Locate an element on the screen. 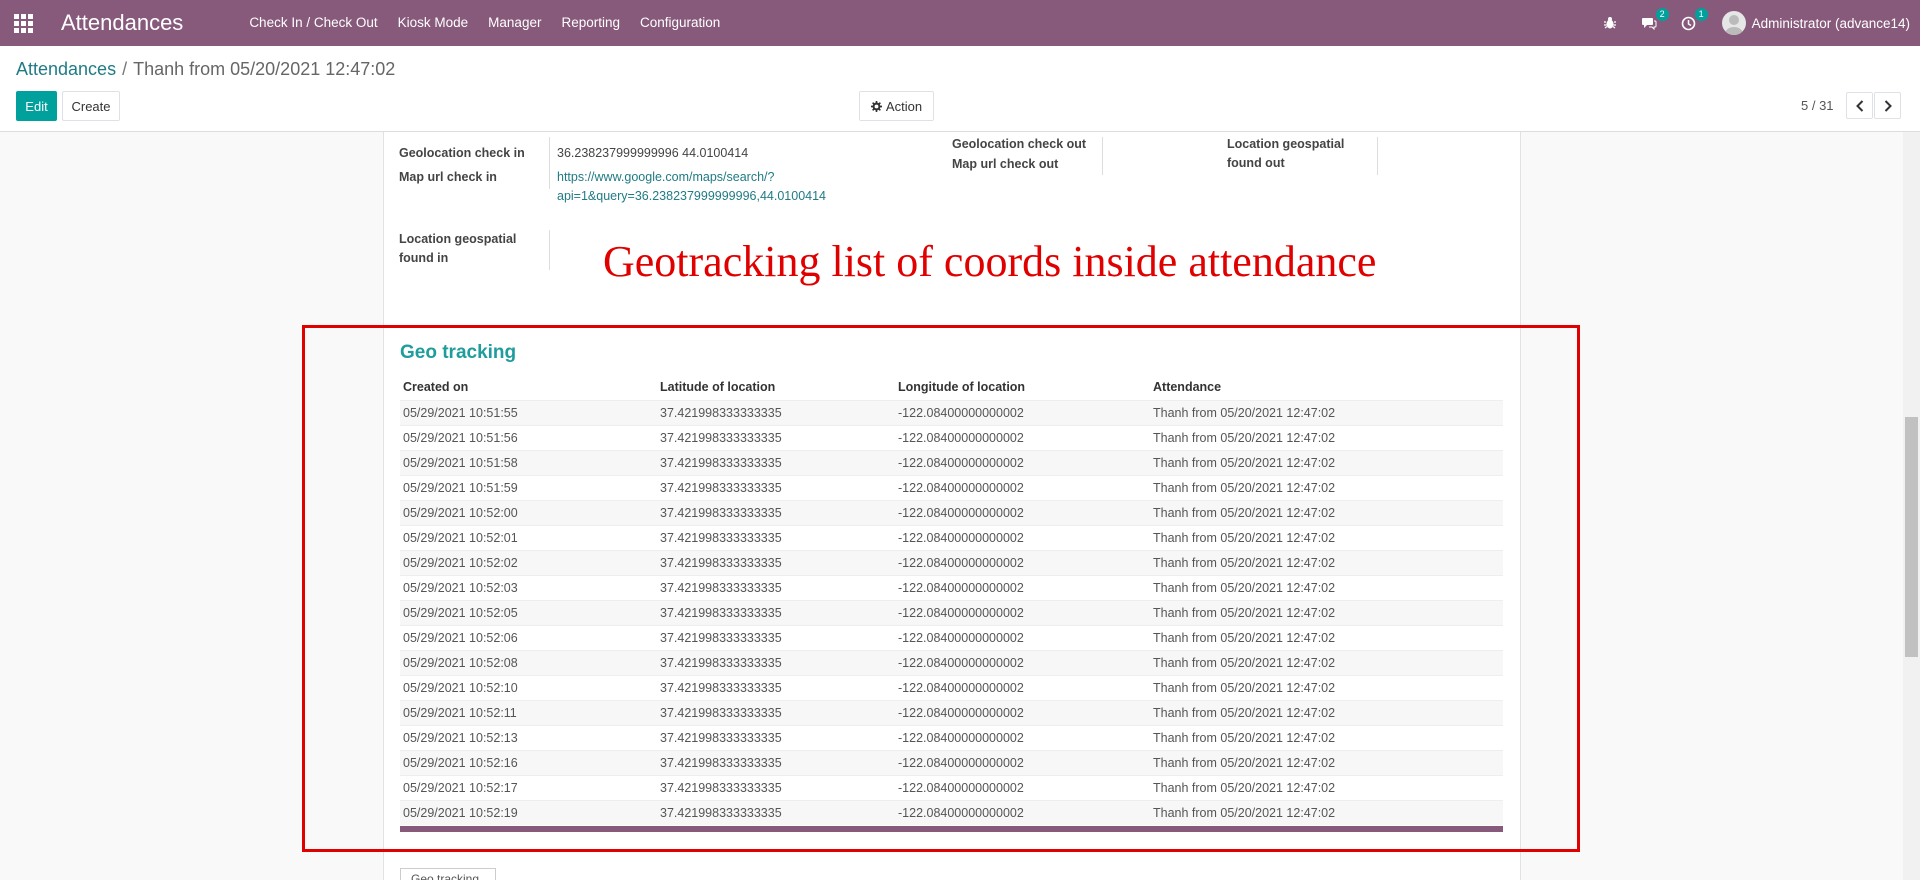 The width and height of the screenshot is (1920, 880). menu-item-reporting: Reporting is located at coordinates (590, 23).